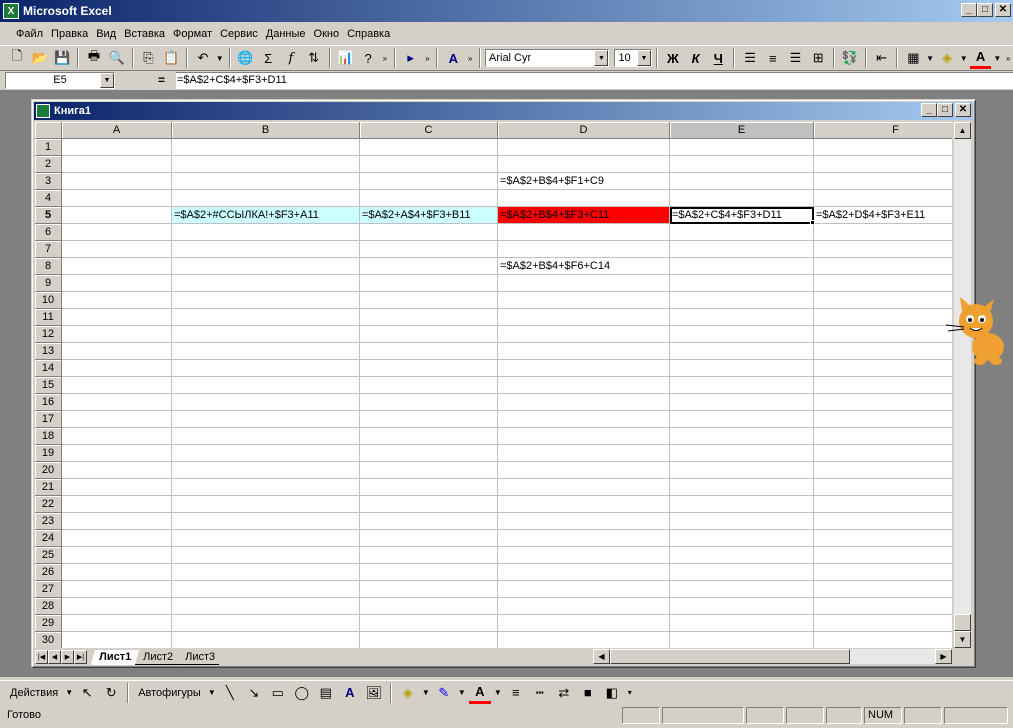 This screenshot has height=728, width=1013. I want to click on menu-item-4: Формат, so click(192, 34).